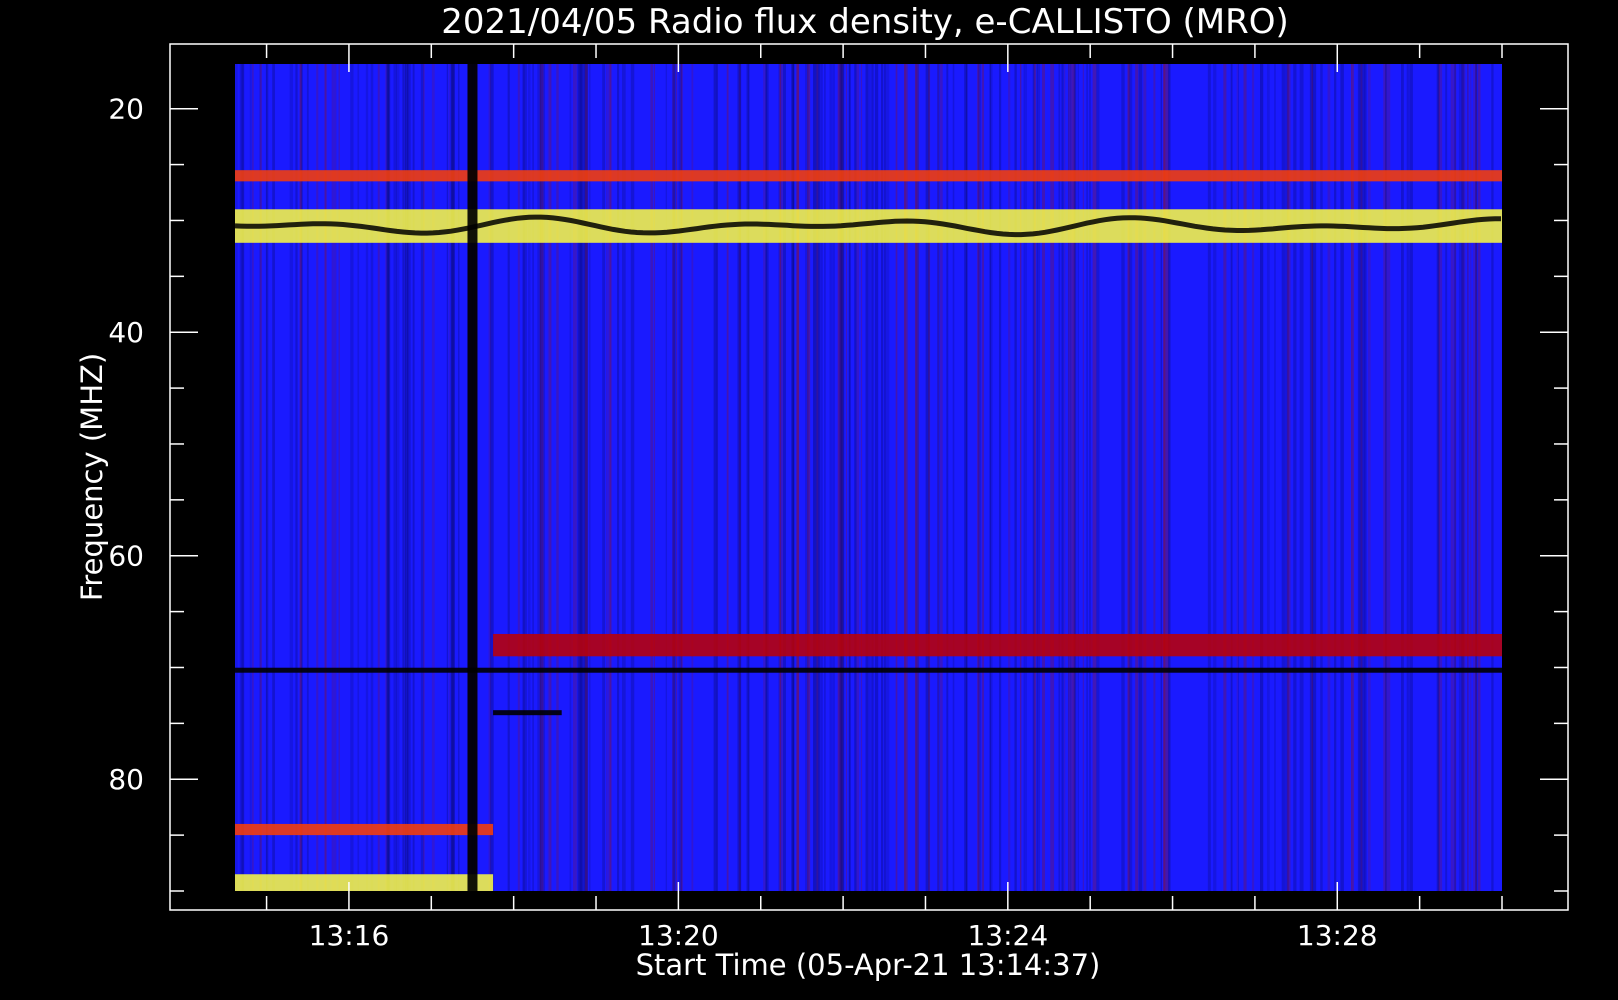 This screenshot has height=1000, width=1618. I want to click on y-tick-label-0: 20, so click(126, 109).